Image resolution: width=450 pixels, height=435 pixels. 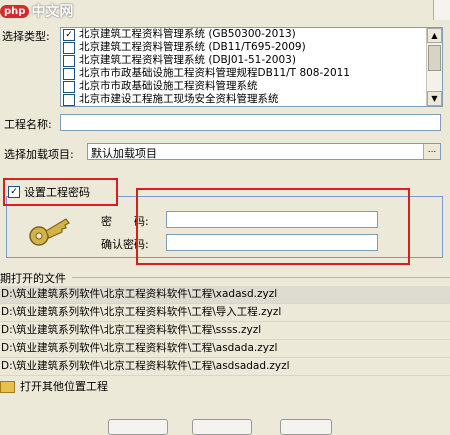 I want to click on recent-files-label: 期打开的文件, so click(x=33, y=278).